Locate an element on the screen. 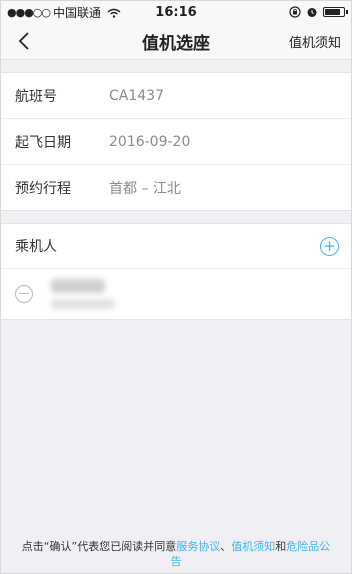 Image resolution: width=352 pixels, height=574 pixels. flight-number-value: CA1437 is located at coordinates (136, 95).